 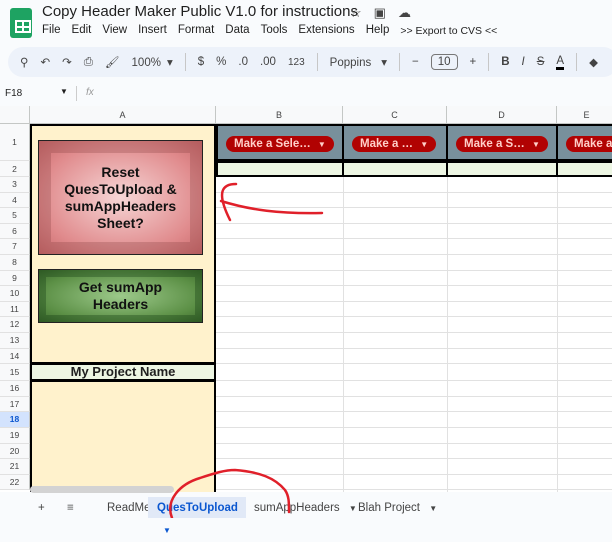 I want to click on number-format-button: 123, so click(x=296, y=62).